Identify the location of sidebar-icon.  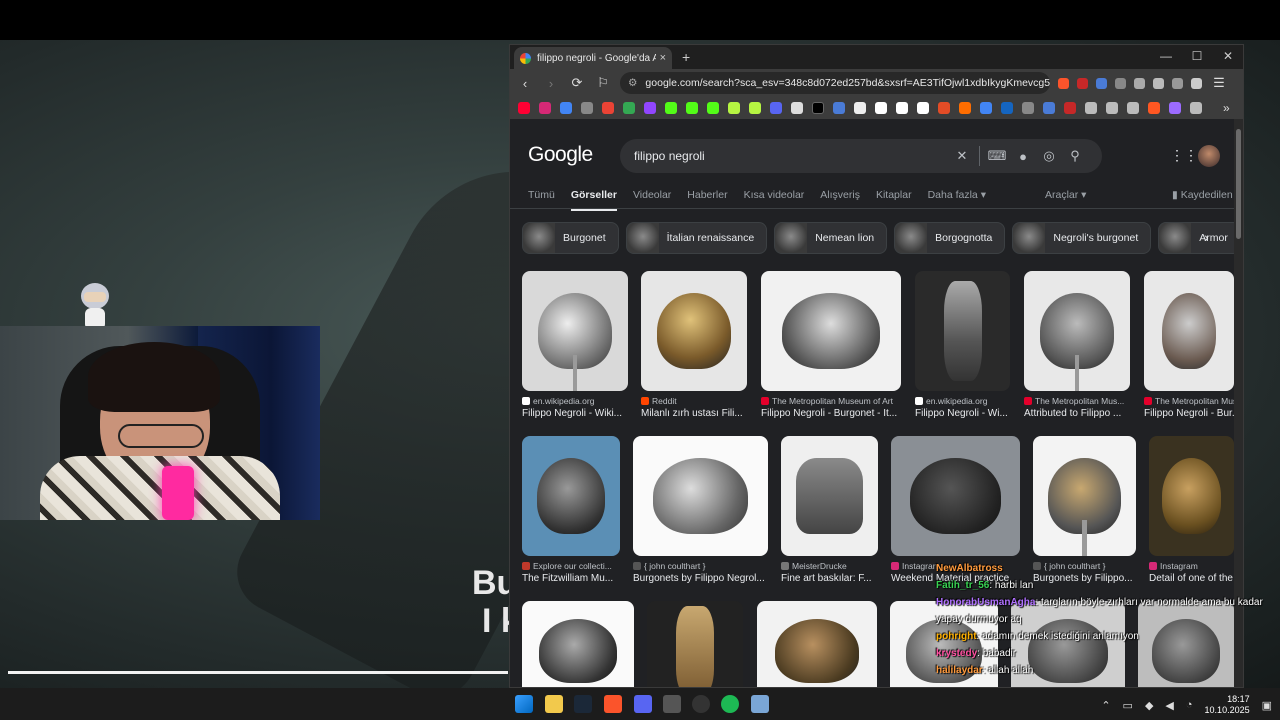
(1177, 83).